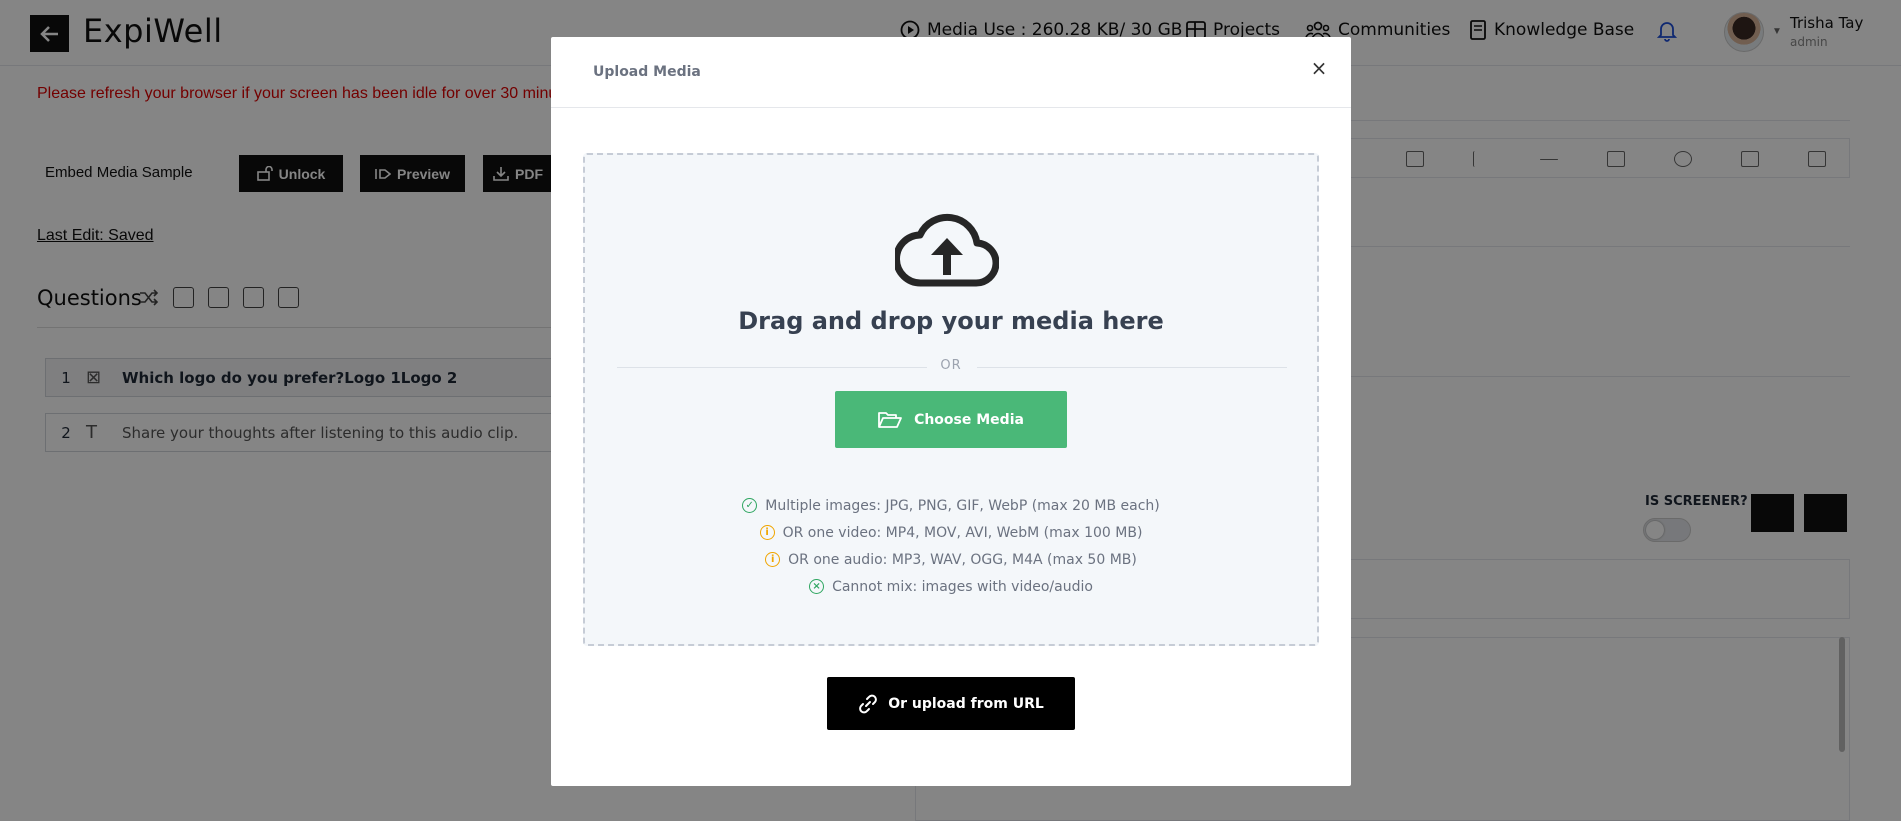 This screenshot has width=1901, height=821. Describe the element at coordinates (947, 250) in the screenshot. I see `cloud-upload-icon` at that location.